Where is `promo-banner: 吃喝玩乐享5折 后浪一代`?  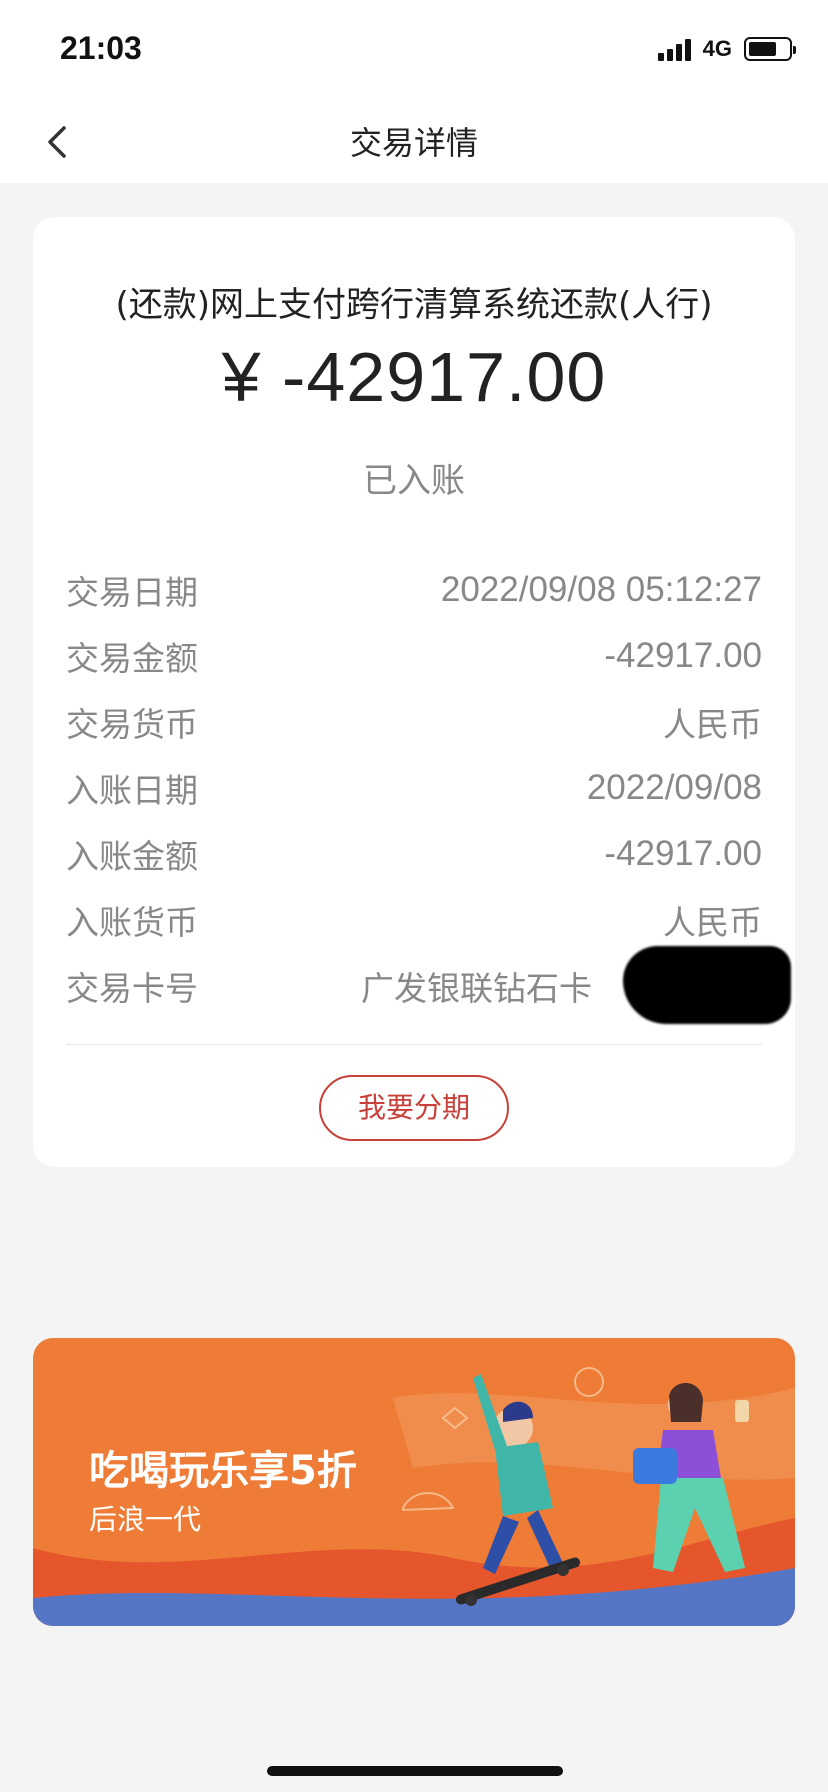 promo-banner: 吃喝玩乐享5折 后浪一代 is located at coordinates (414, 1482).